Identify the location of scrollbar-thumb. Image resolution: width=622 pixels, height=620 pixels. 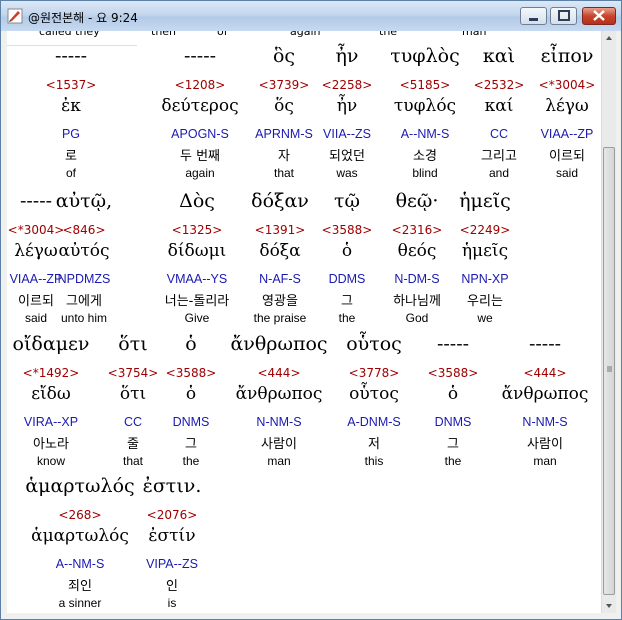
(609, 371).